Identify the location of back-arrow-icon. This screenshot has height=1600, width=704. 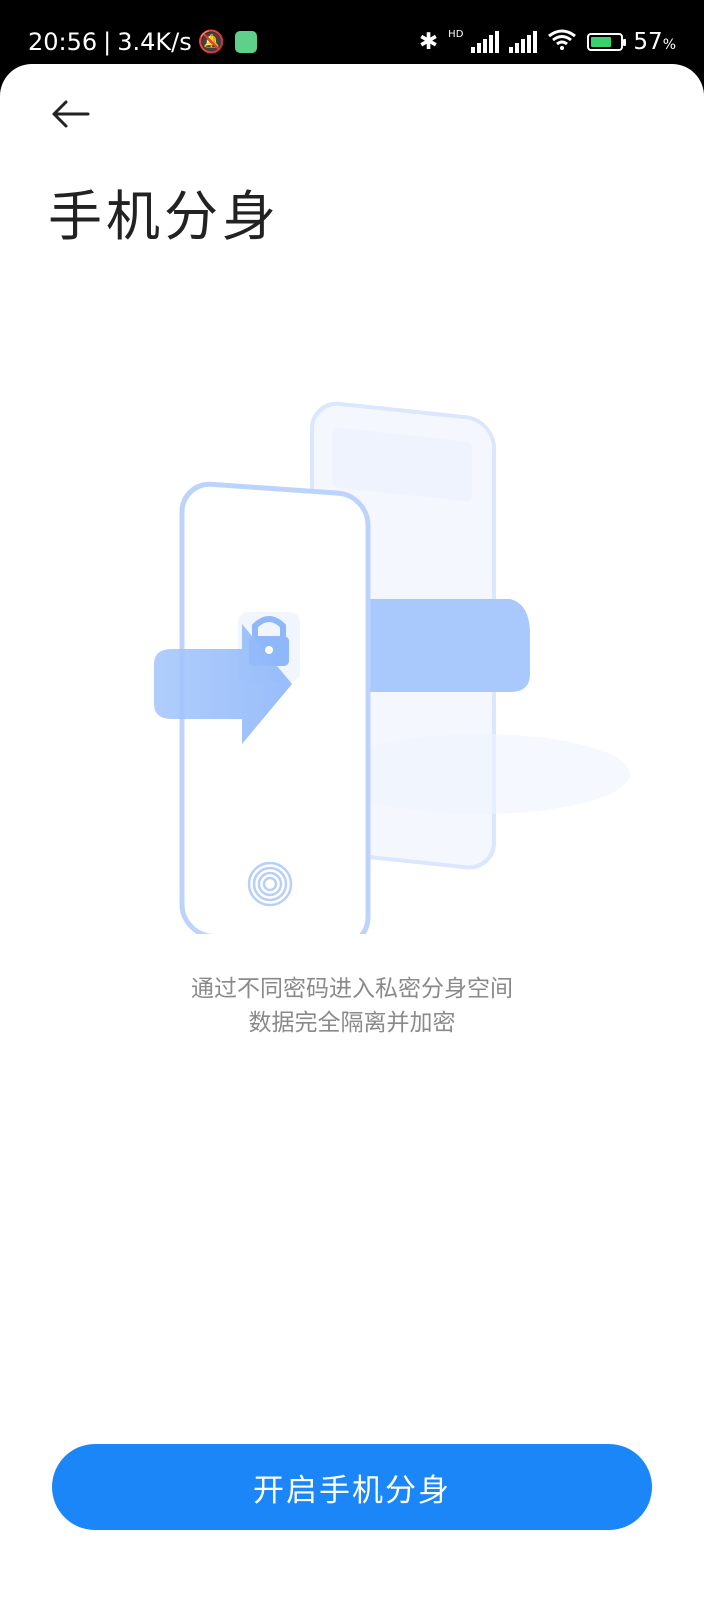
(71, 114).